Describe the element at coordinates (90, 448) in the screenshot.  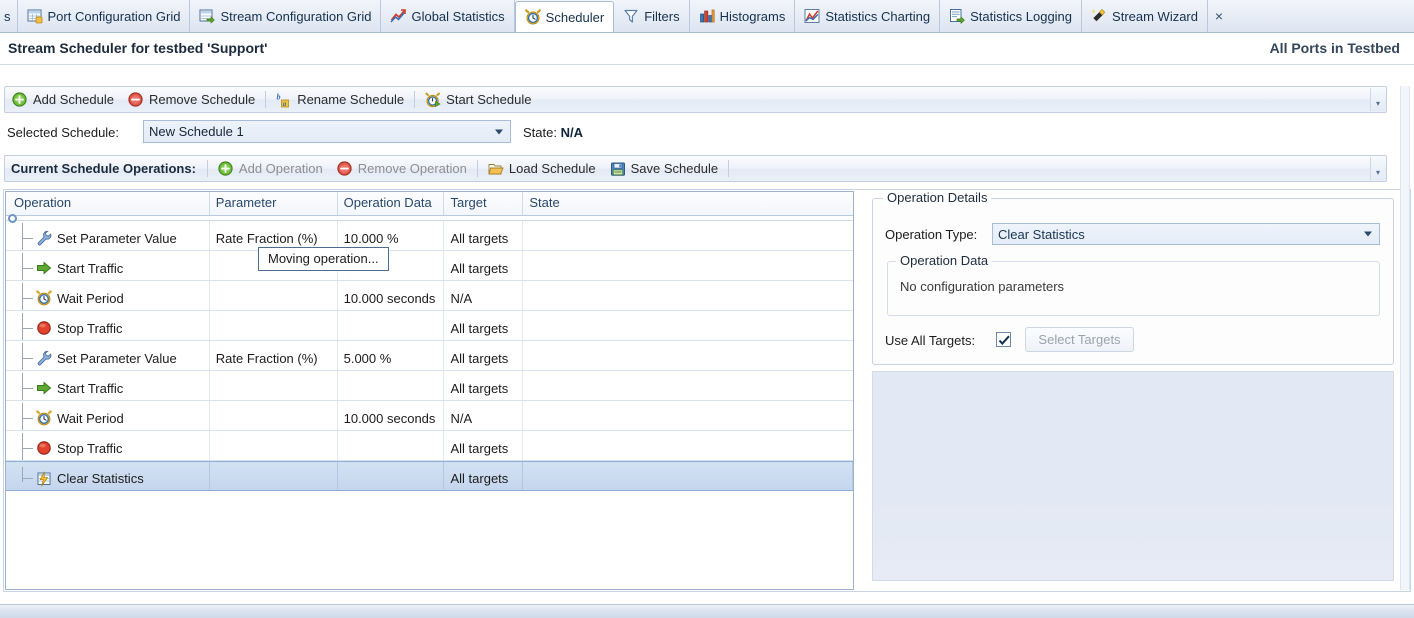
I see `operation-name: Stop Traffic` at that location.